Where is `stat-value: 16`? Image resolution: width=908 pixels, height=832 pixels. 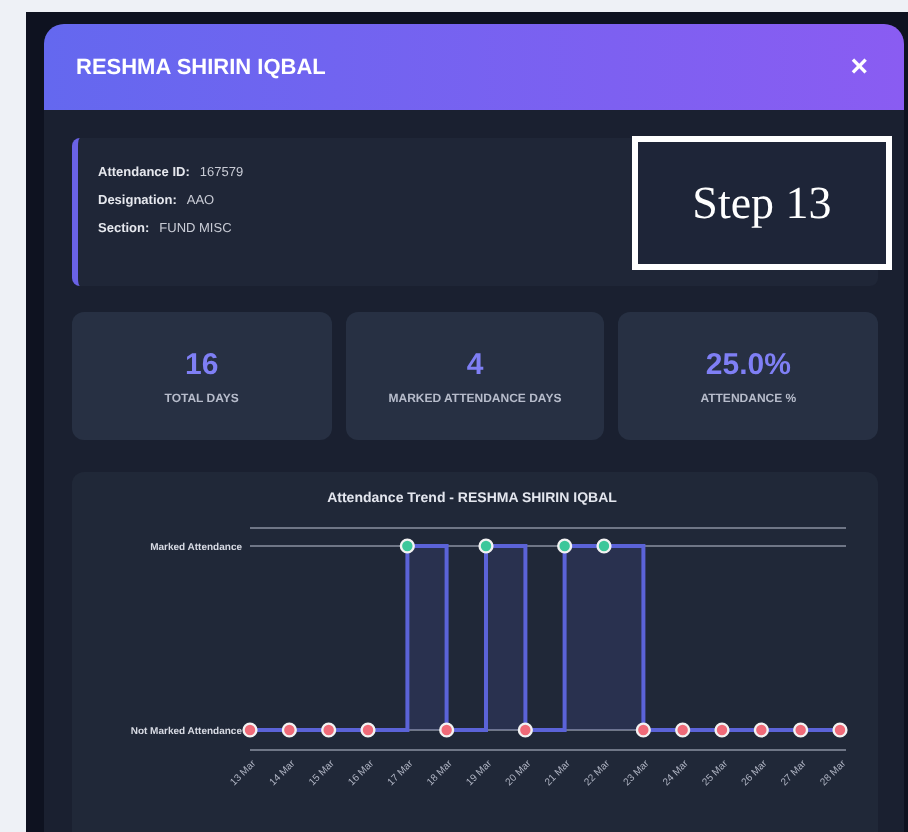
stat-value: 16 is located at coordinates (201, 364).